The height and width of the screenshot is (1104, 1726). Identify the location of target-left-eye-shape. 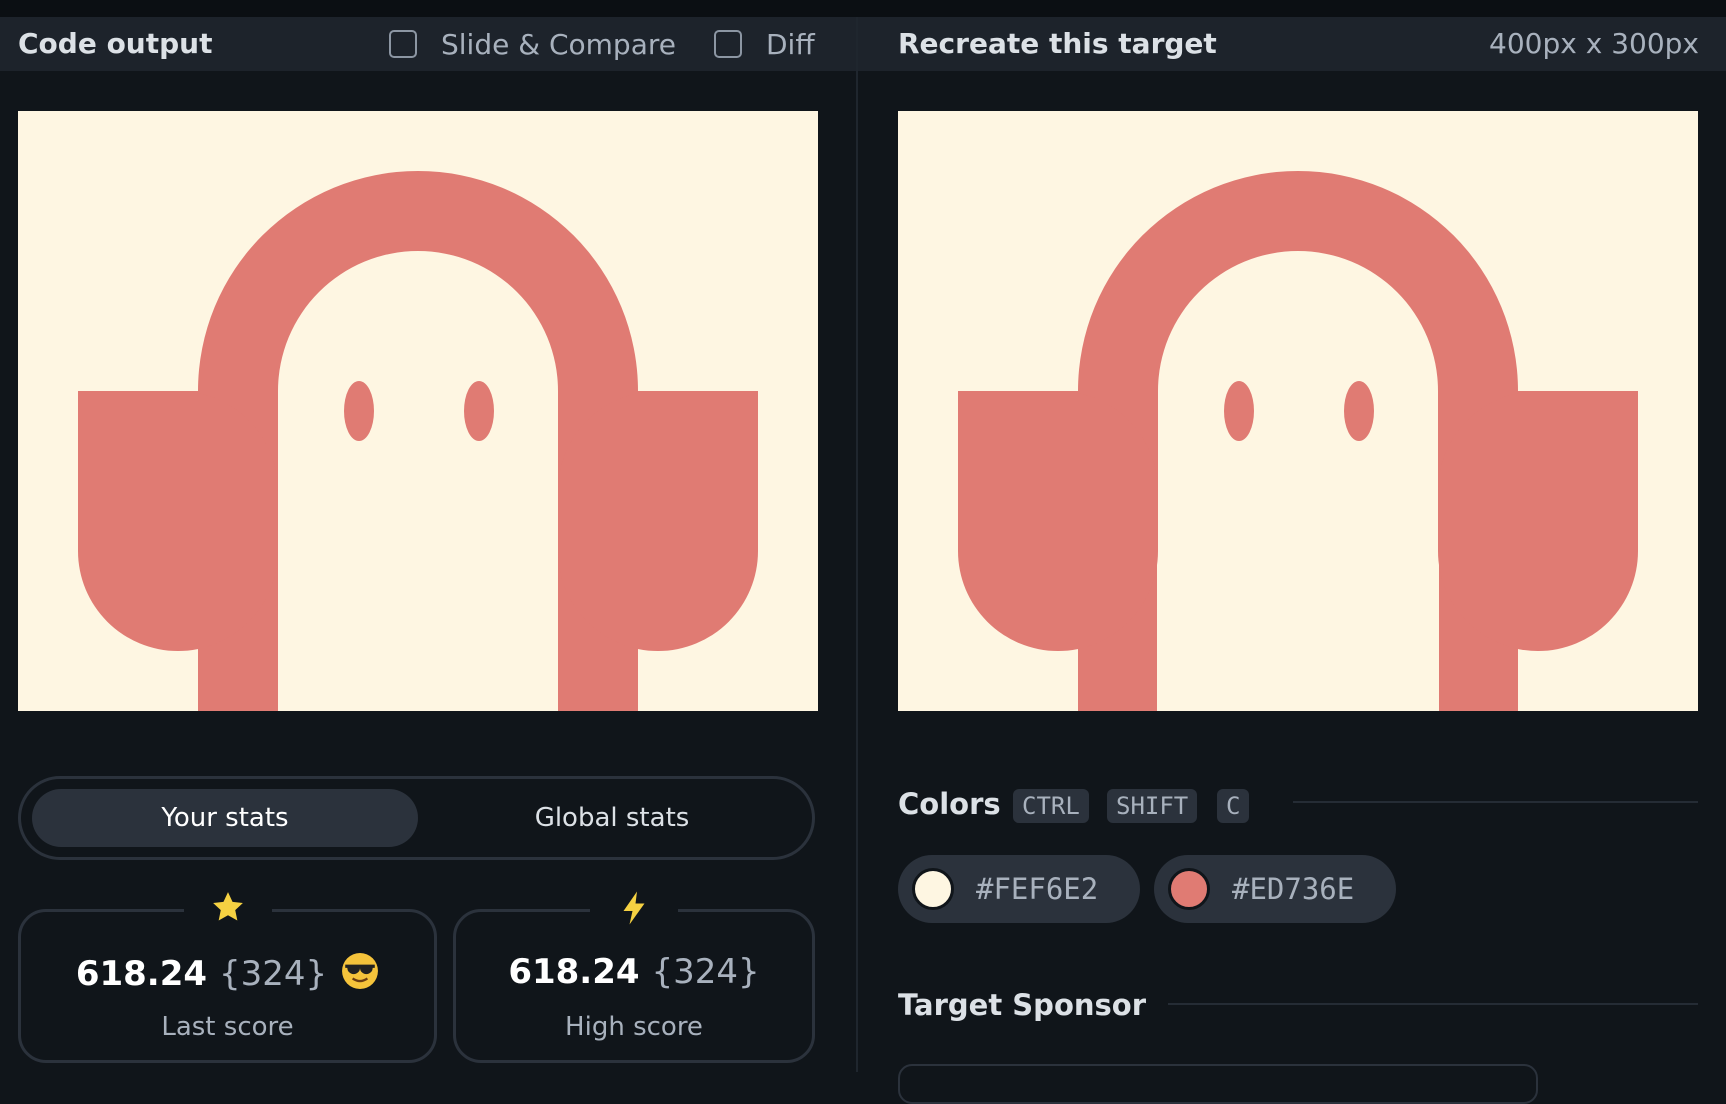
(1239, 411).